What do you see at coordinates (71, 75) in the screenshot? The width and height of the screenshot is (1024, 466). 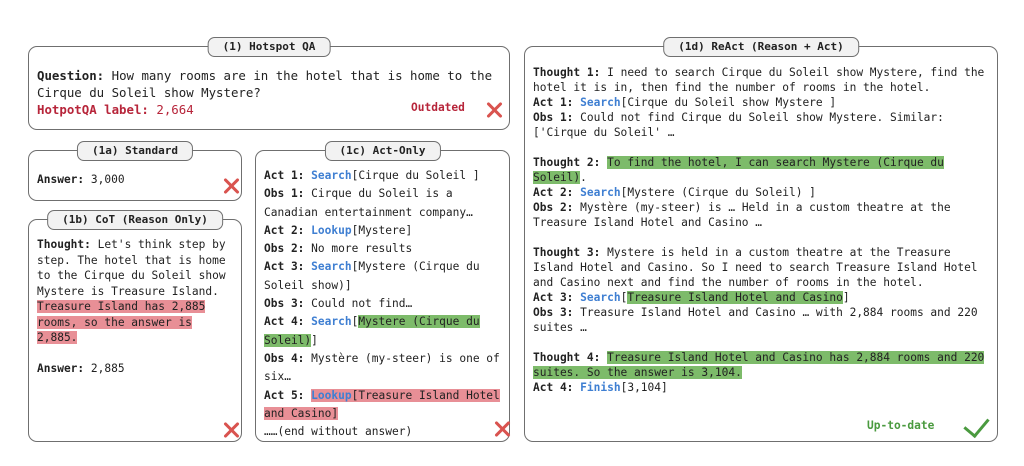 I see `question-key: Question:` at bounding box center [71, 75].